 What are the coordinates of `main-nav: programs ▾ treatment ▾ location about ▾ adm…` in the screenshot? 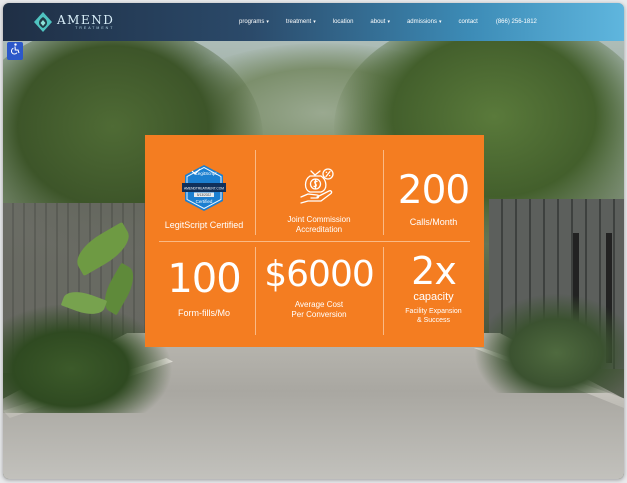 It's located at (388, 22).